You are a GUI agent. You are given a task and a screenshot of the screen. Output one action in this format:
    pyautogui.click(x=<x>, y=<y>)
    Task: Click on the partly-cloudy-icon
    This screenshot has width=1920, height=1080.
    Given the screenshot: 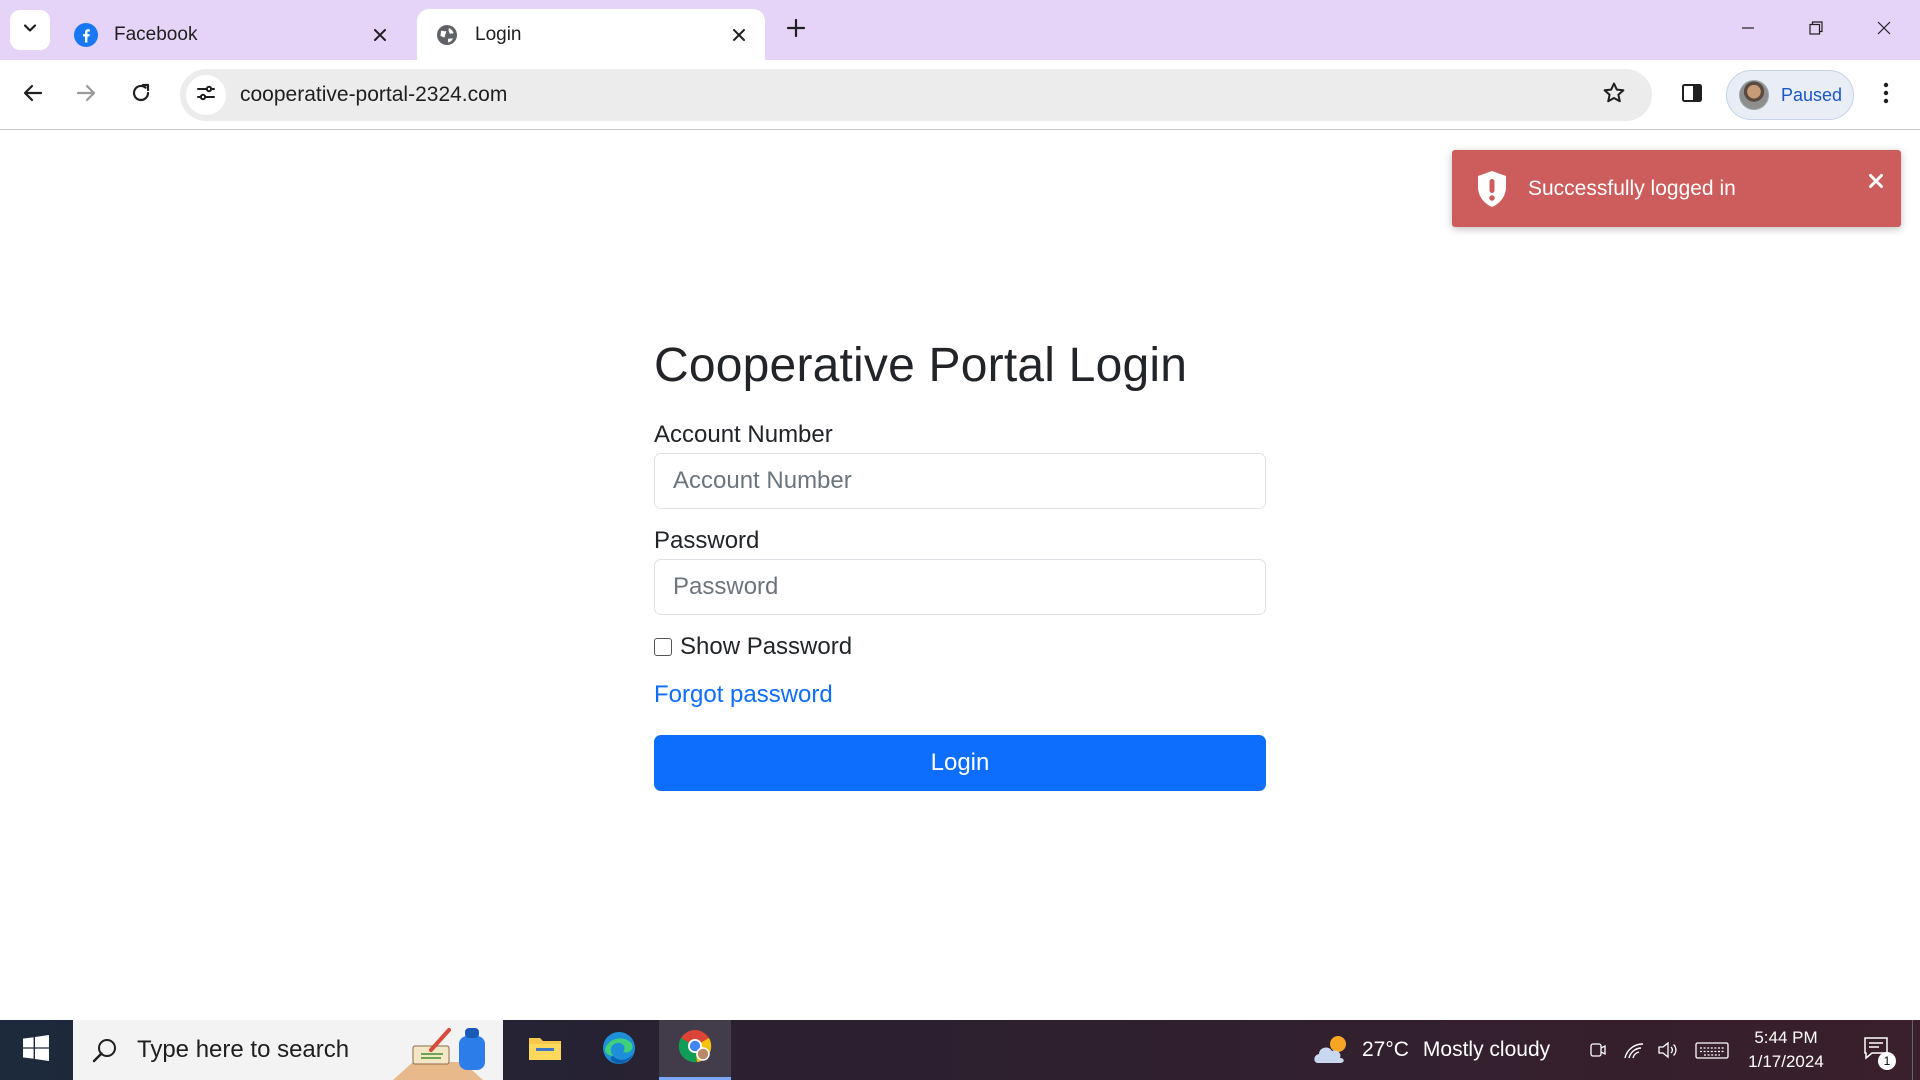 What is the action you would take?
    pyautogui.click(x=1330, y=1049)
    